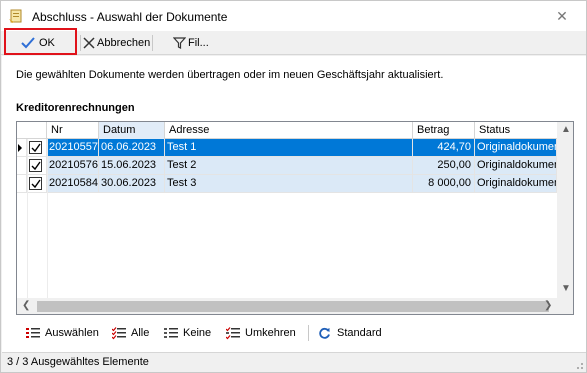  What do you see at coordinates (34, 333) in the screenshot?
I see `select-list-icon` at bounding box center [34, 333].